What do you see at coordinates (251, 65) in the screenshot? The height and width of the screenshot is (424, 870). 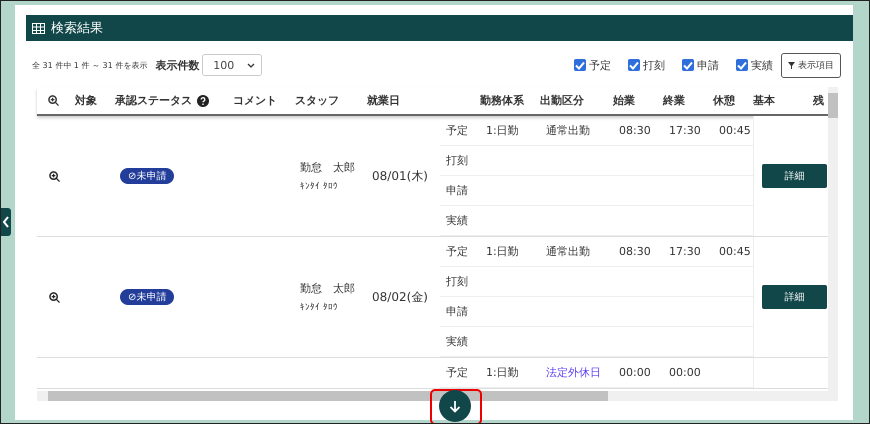 I see `caret-icon` at bounding box center [251, 65].